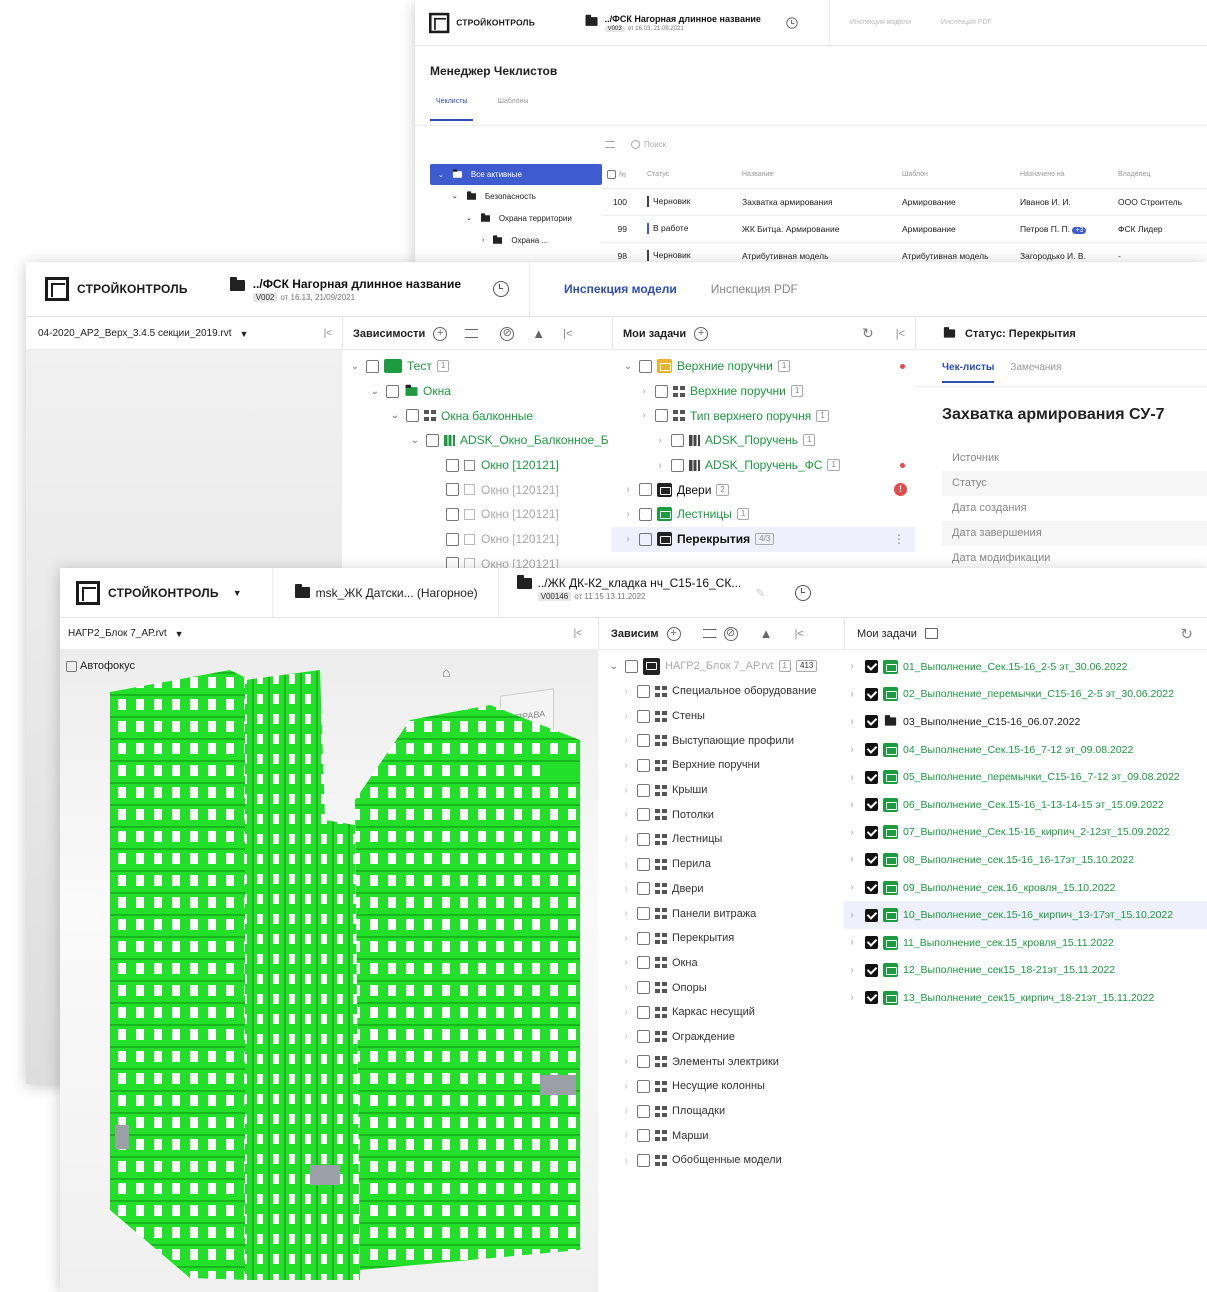 This screenshot has width=1207, height=1292. I want to click on category-row: › Крыши, so click(732, 790).